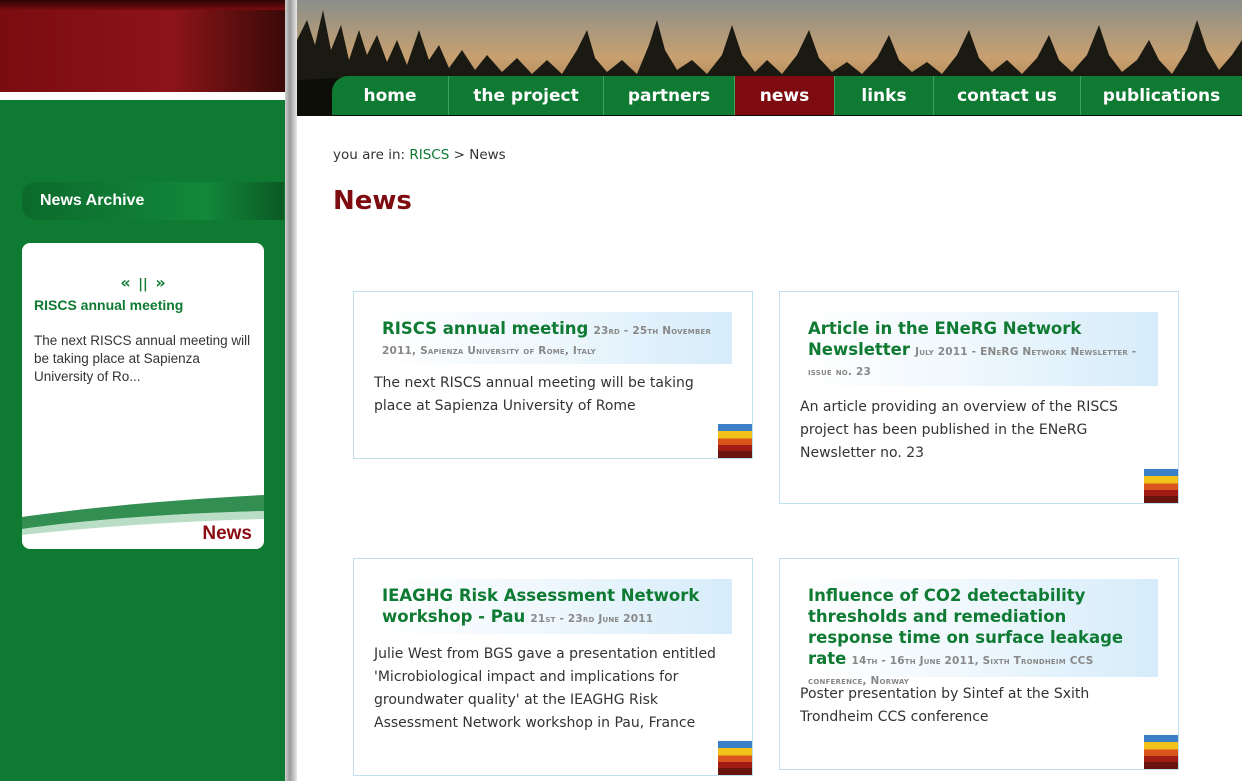 The width and height of the screenshot is (1242, 781). What do you see at coordinates (1161, 95) in the screenshot?
I see `nav-publications: publications` at bounding box center [1161, 95].